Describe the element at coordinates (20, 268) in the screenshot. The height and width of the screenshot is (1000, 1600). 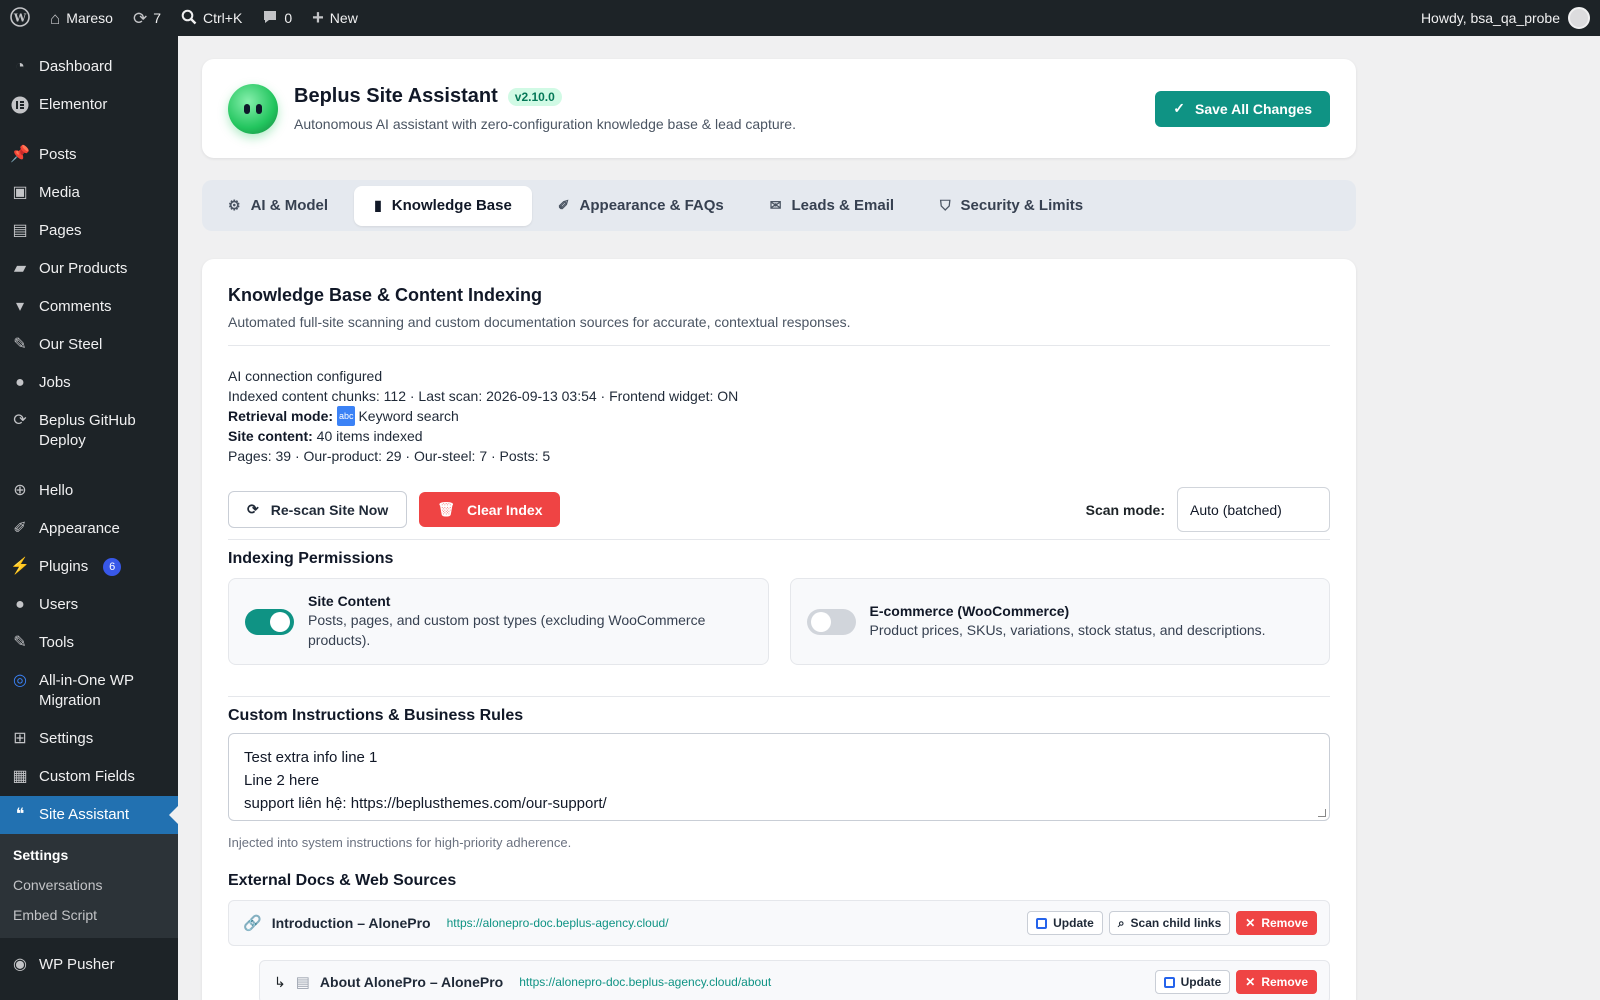
I see `bag-icon: ▰` at that location.